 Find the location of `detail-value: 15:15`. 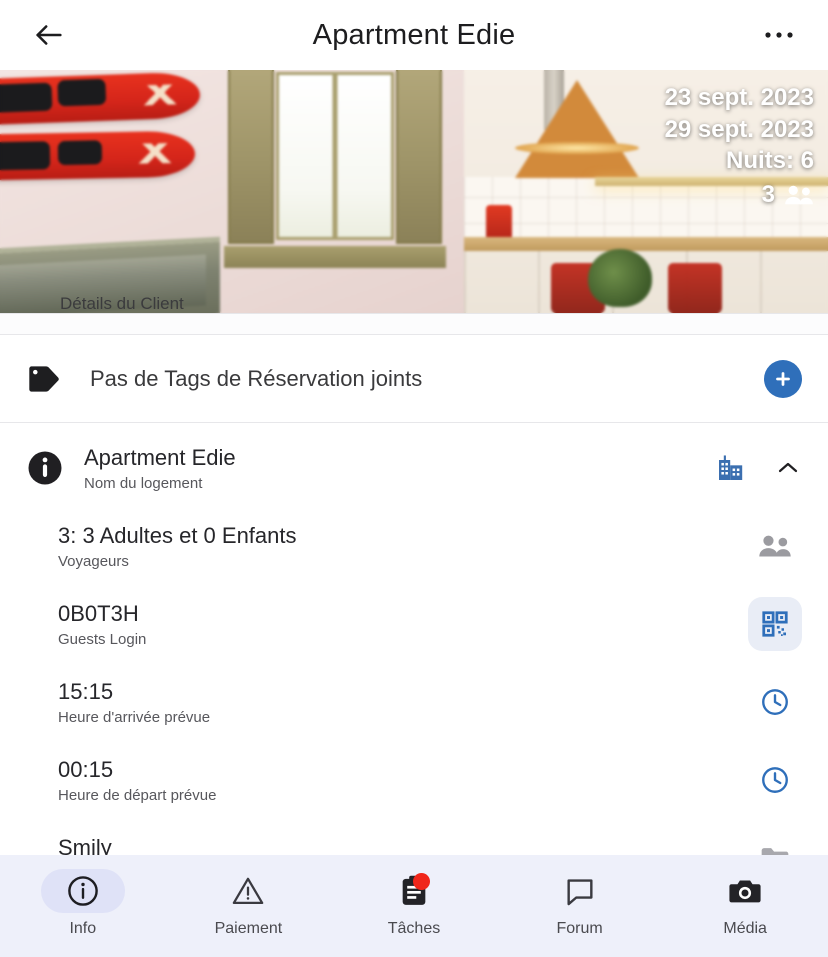

detail-value: 15:15 is located at coordinates (86, 692).